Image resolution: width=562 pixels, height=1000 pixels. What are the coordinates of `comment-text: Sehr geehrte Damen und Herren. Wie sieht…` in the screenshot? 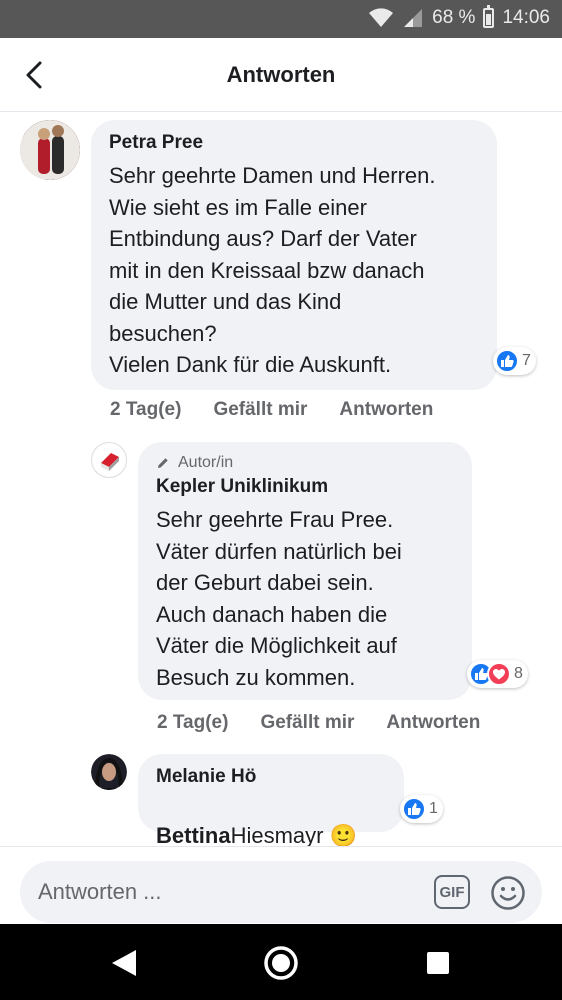 It's located at (272, 270).